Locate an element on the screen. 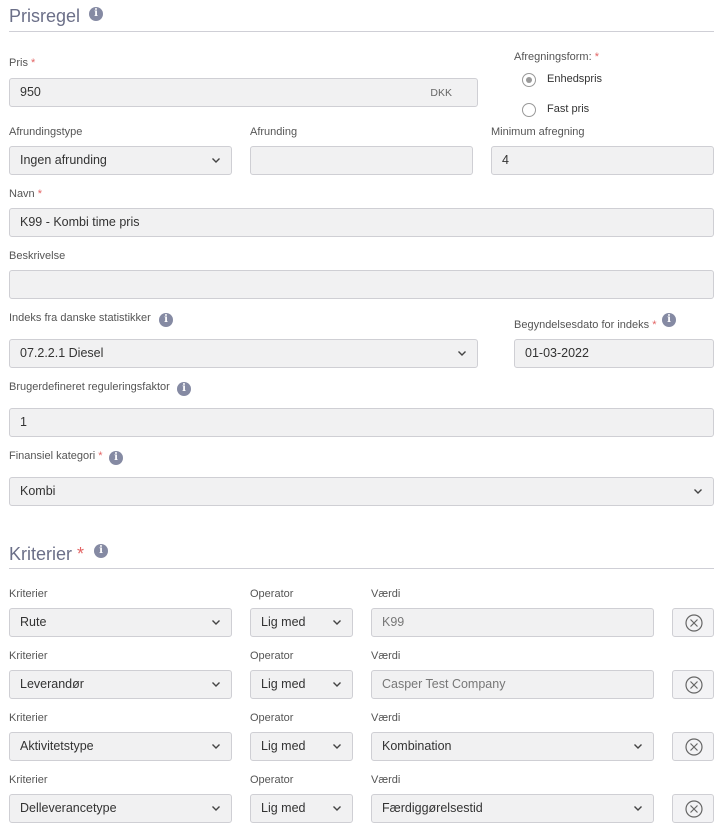  finansiel-kategori-select: Kombi is located at coordinates (361, 491).